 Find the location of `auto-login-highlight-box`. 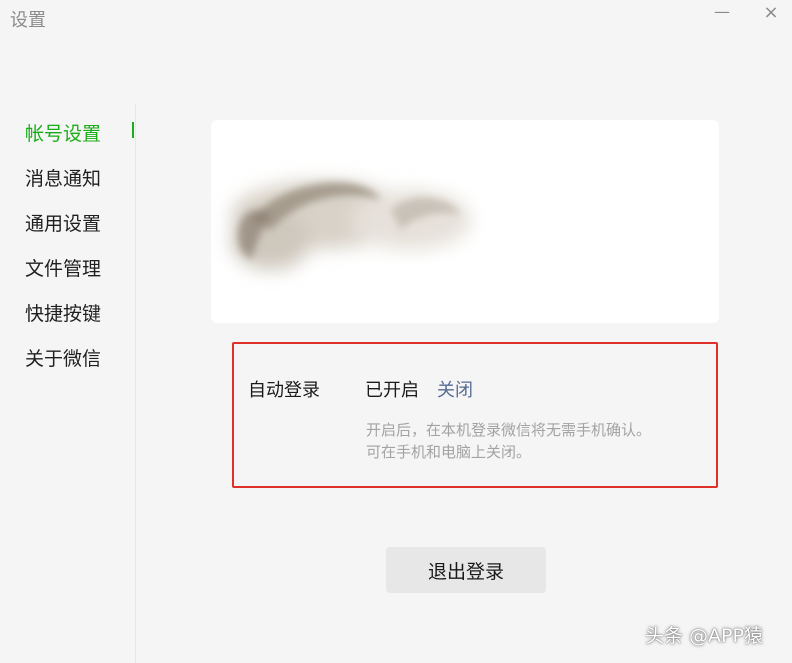

auto-login-highlight-box is located at coordinates (475, 415).